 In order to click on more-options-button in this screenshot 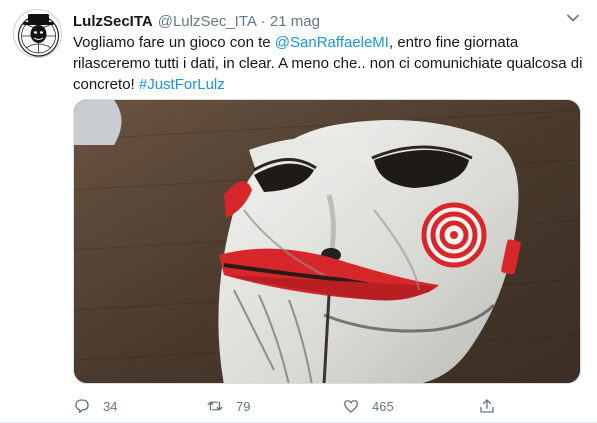, I will do `click(573, 18)`.